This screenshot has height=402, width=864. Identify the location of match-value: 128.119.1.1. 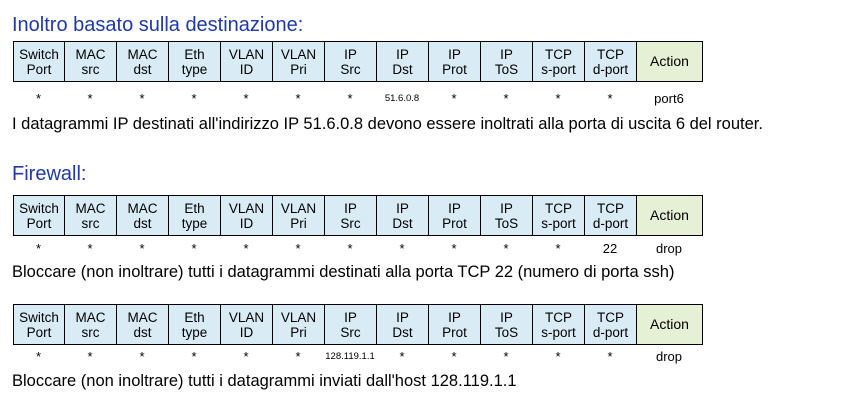
(350, 356).